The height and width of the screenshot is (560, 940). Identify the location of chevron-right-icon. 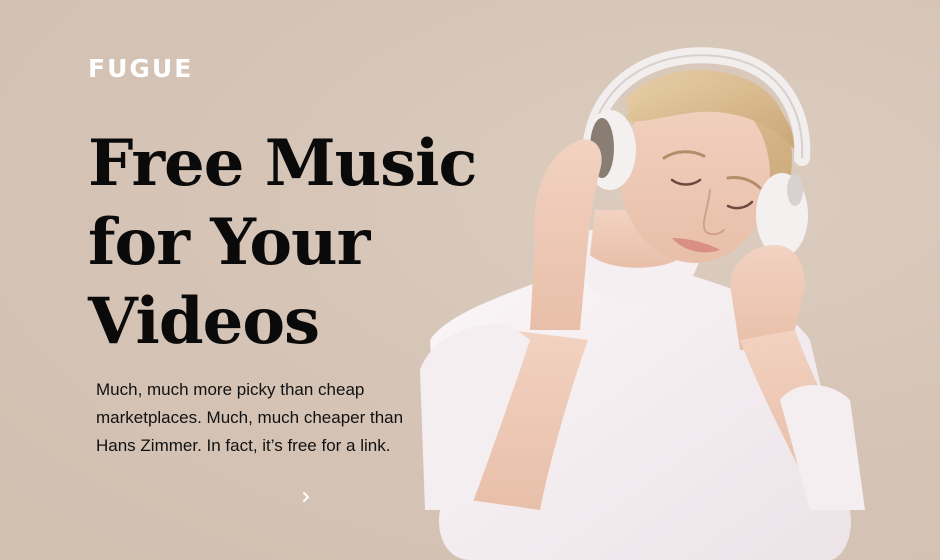
(306, 497).